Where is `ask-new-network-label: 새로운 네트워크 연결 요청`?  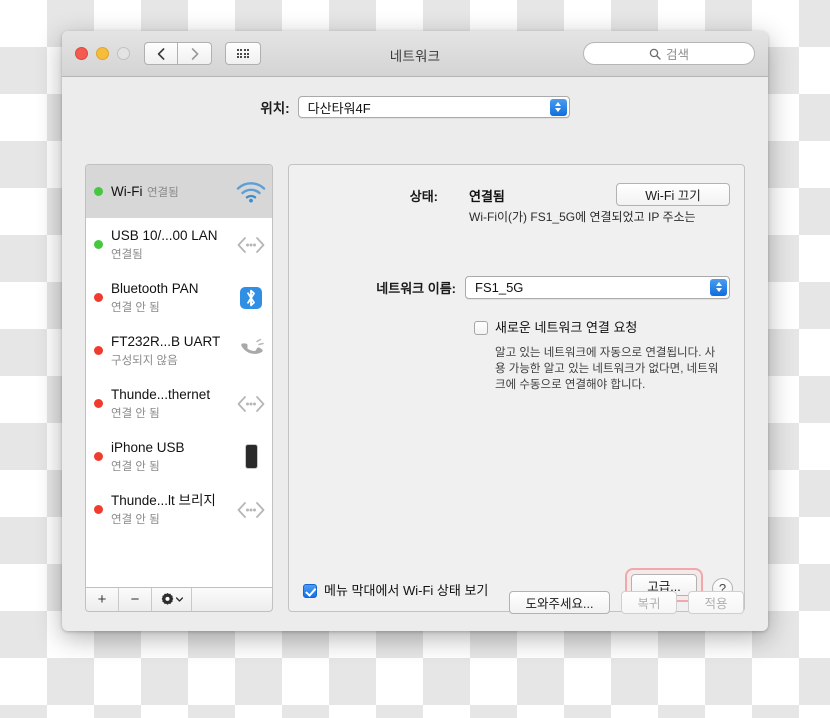
ask-new-network-label: 새로운 네트워크 연결 요청 is located at coordinates (566, 327).